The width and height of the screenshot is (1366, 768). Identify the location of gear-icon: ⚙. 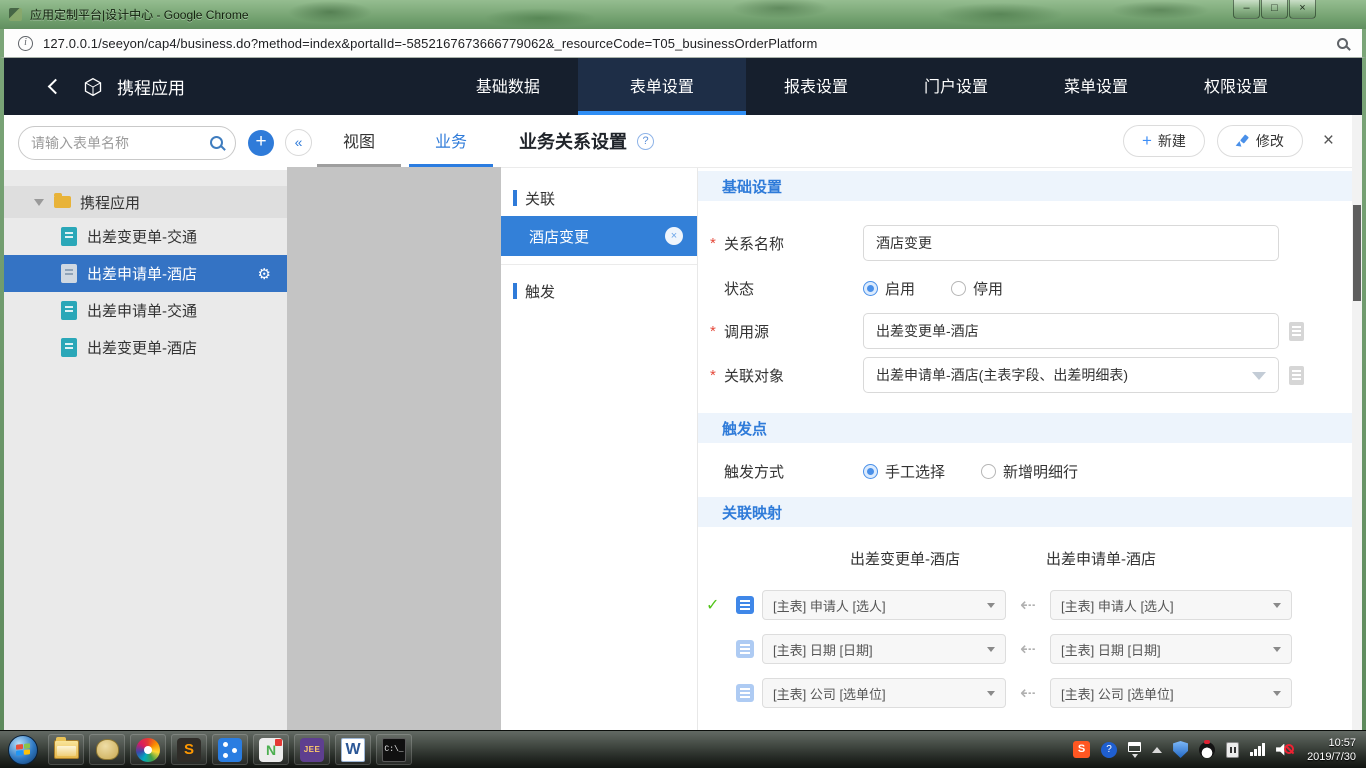
(264, 274).